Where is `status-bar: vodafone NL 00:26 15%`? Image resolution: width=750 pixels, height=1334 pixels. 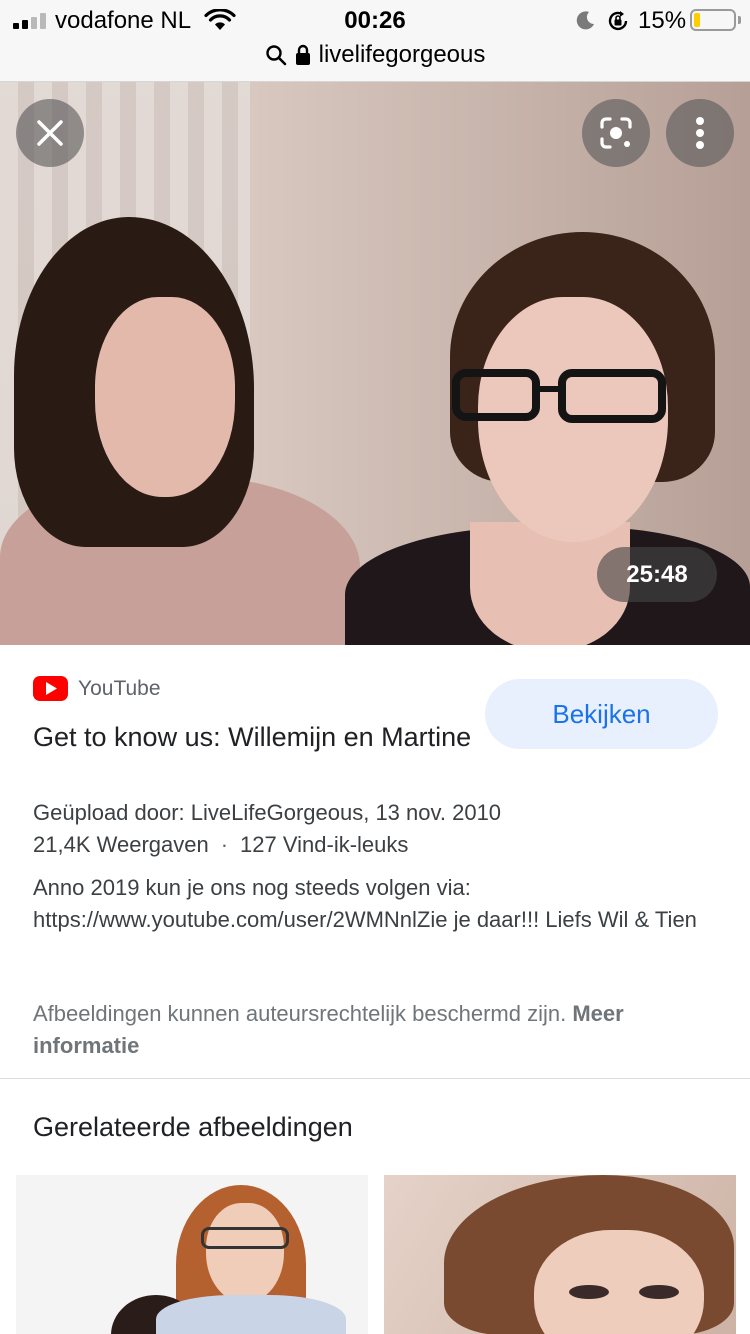 status-bar: vodafone NL 00:26 15% is located at coordinates (375, 20).